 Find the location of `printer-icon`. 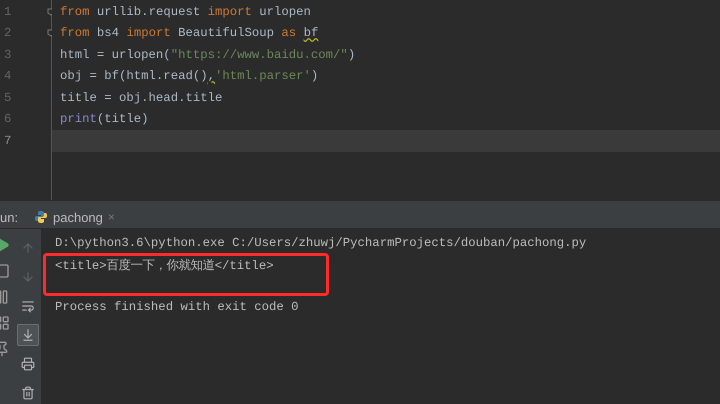

printer-icon is located at coordinates (27, 363).